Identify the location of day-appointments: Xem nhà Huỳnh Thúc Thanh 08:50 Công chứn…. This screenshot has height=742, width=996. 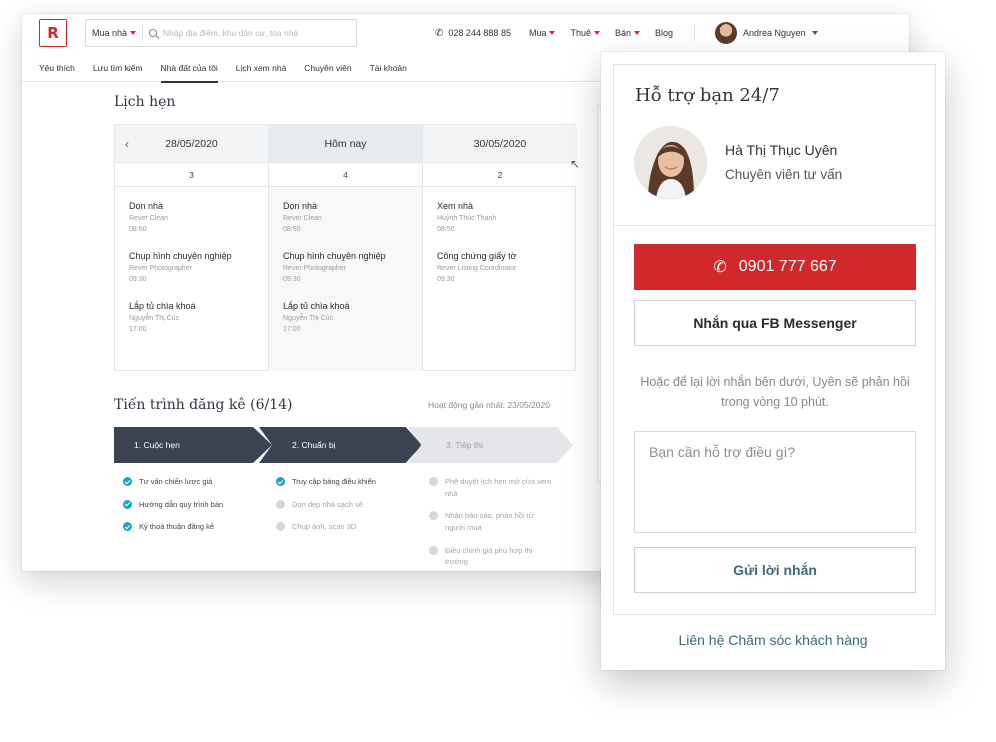
(500, 236).